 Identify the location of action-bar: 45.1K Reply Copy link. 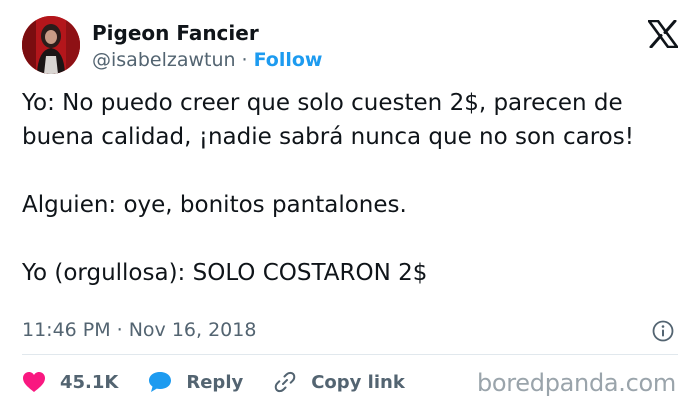
(228, 382).